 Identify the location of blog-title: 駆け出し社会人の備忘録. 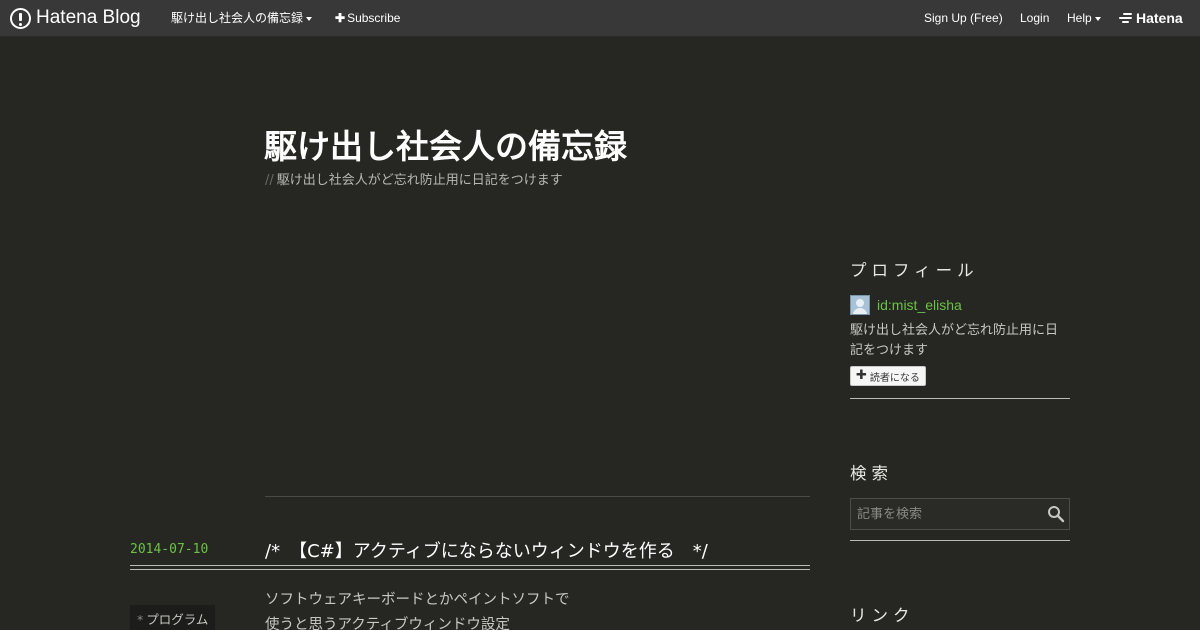
(445, 144).